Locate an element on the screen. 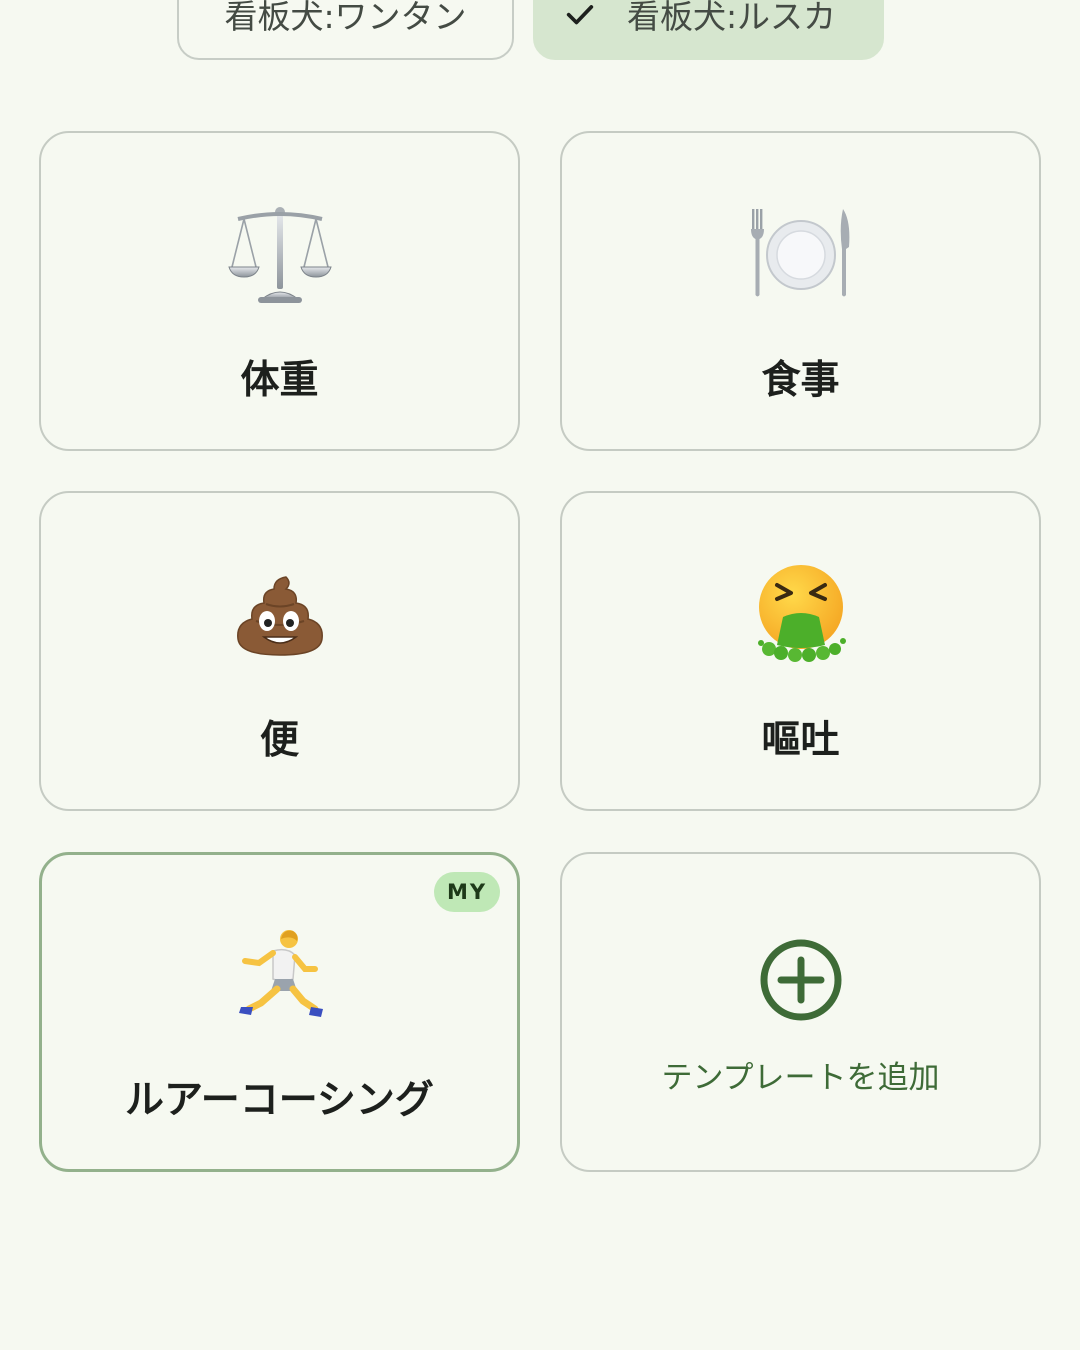 This screenshot has height=1350, width=1080. add-circle-icon is located at coordinates (800, 980).